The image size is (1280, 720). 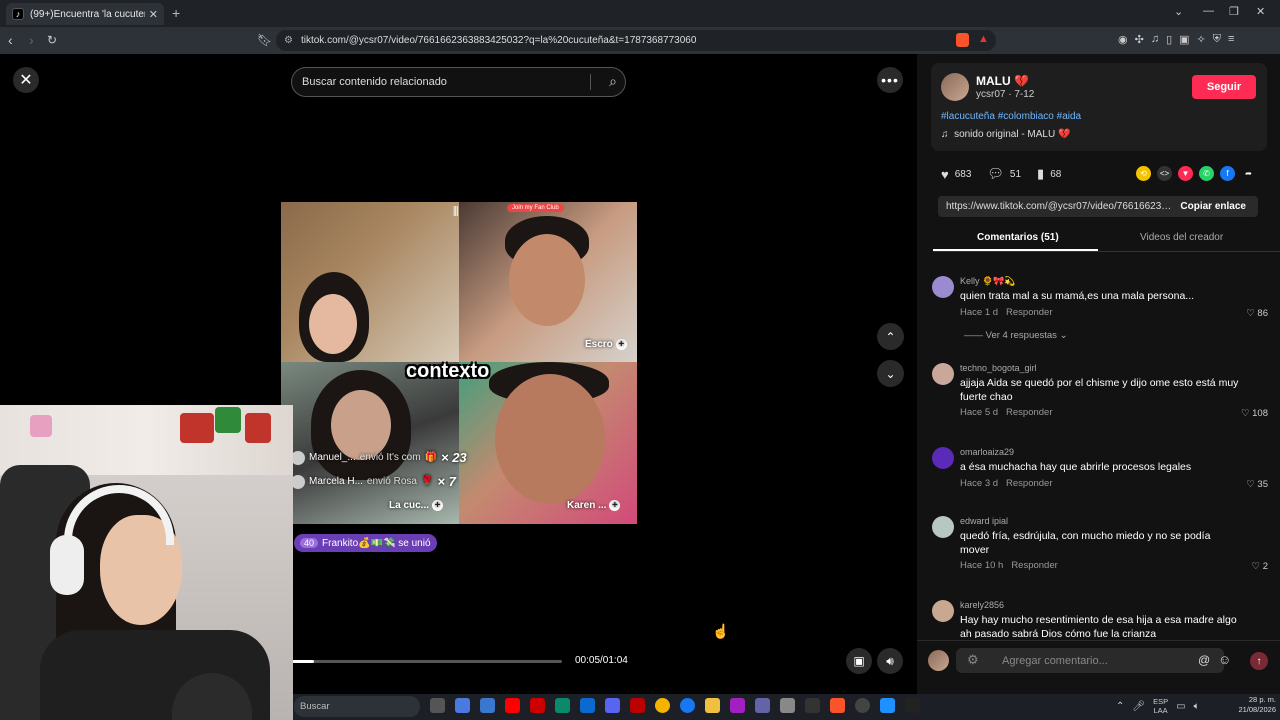 What do you see at coordinates (662, 705) in the screenshot?
I see `chrome-icon` at bounding box center [662, 705].